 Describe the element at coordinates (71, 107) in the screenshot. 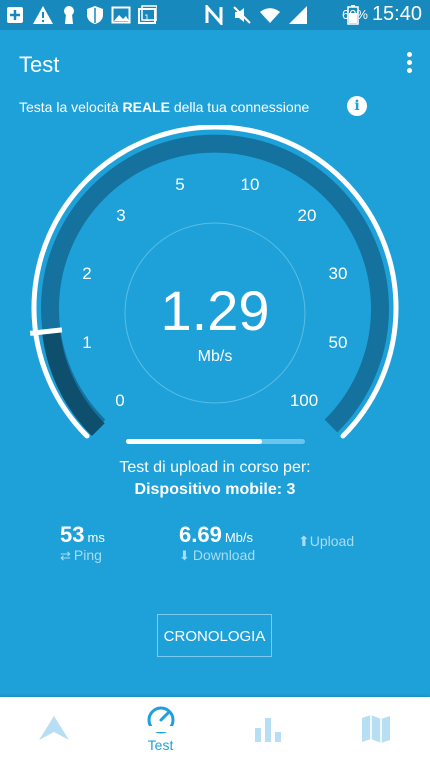

I see `subtitle-prefix: Testa la velocità` at that location.